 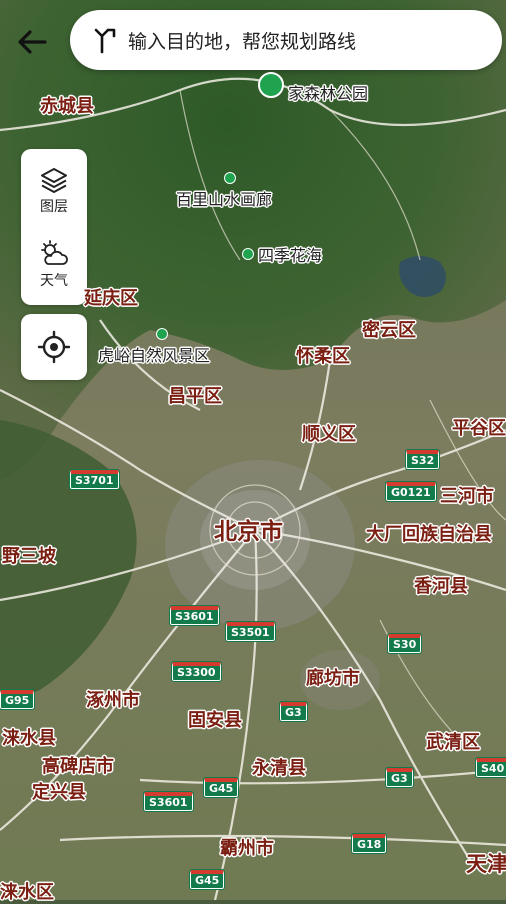 I want to click on poi-item: 四季花海, so click(x=282, y=254).